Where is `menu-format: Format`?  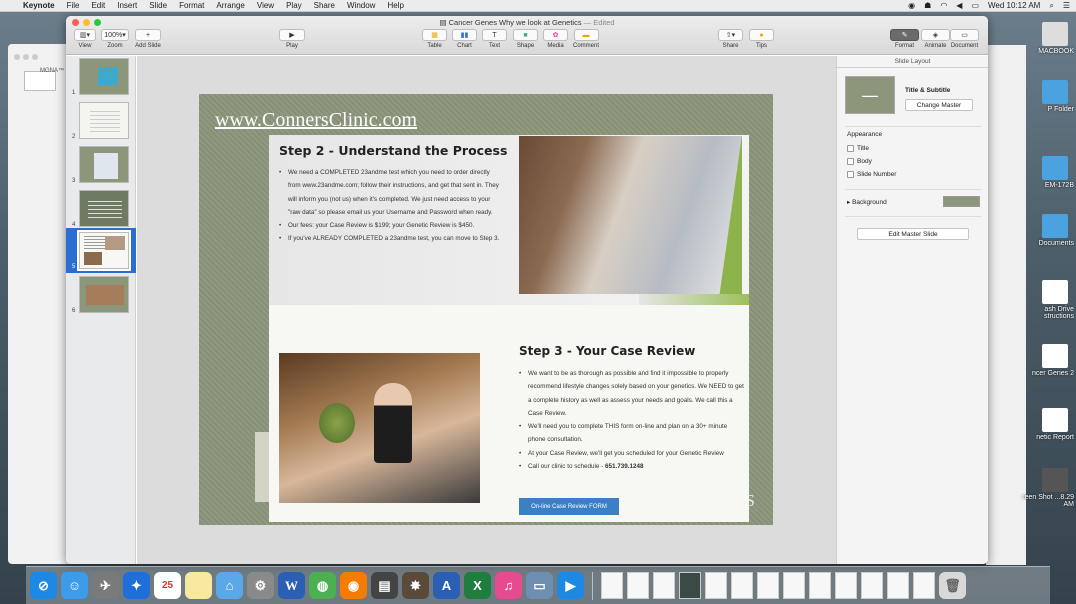
menu-format: Format is located at coordinates (191, 5).